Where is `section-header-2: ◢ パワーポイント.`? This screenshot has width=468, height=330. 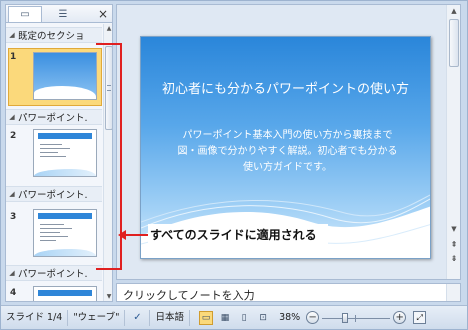
section-header-2: ◢ パワーポイント. is located at coordinates (54, 117).